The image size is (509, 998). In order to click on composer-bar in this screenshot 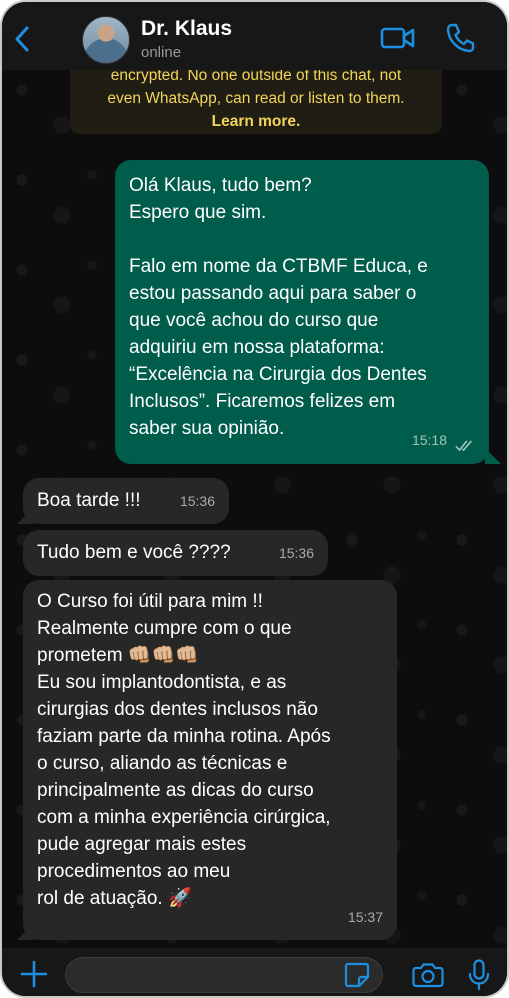, I will do `click(254, 972)`.